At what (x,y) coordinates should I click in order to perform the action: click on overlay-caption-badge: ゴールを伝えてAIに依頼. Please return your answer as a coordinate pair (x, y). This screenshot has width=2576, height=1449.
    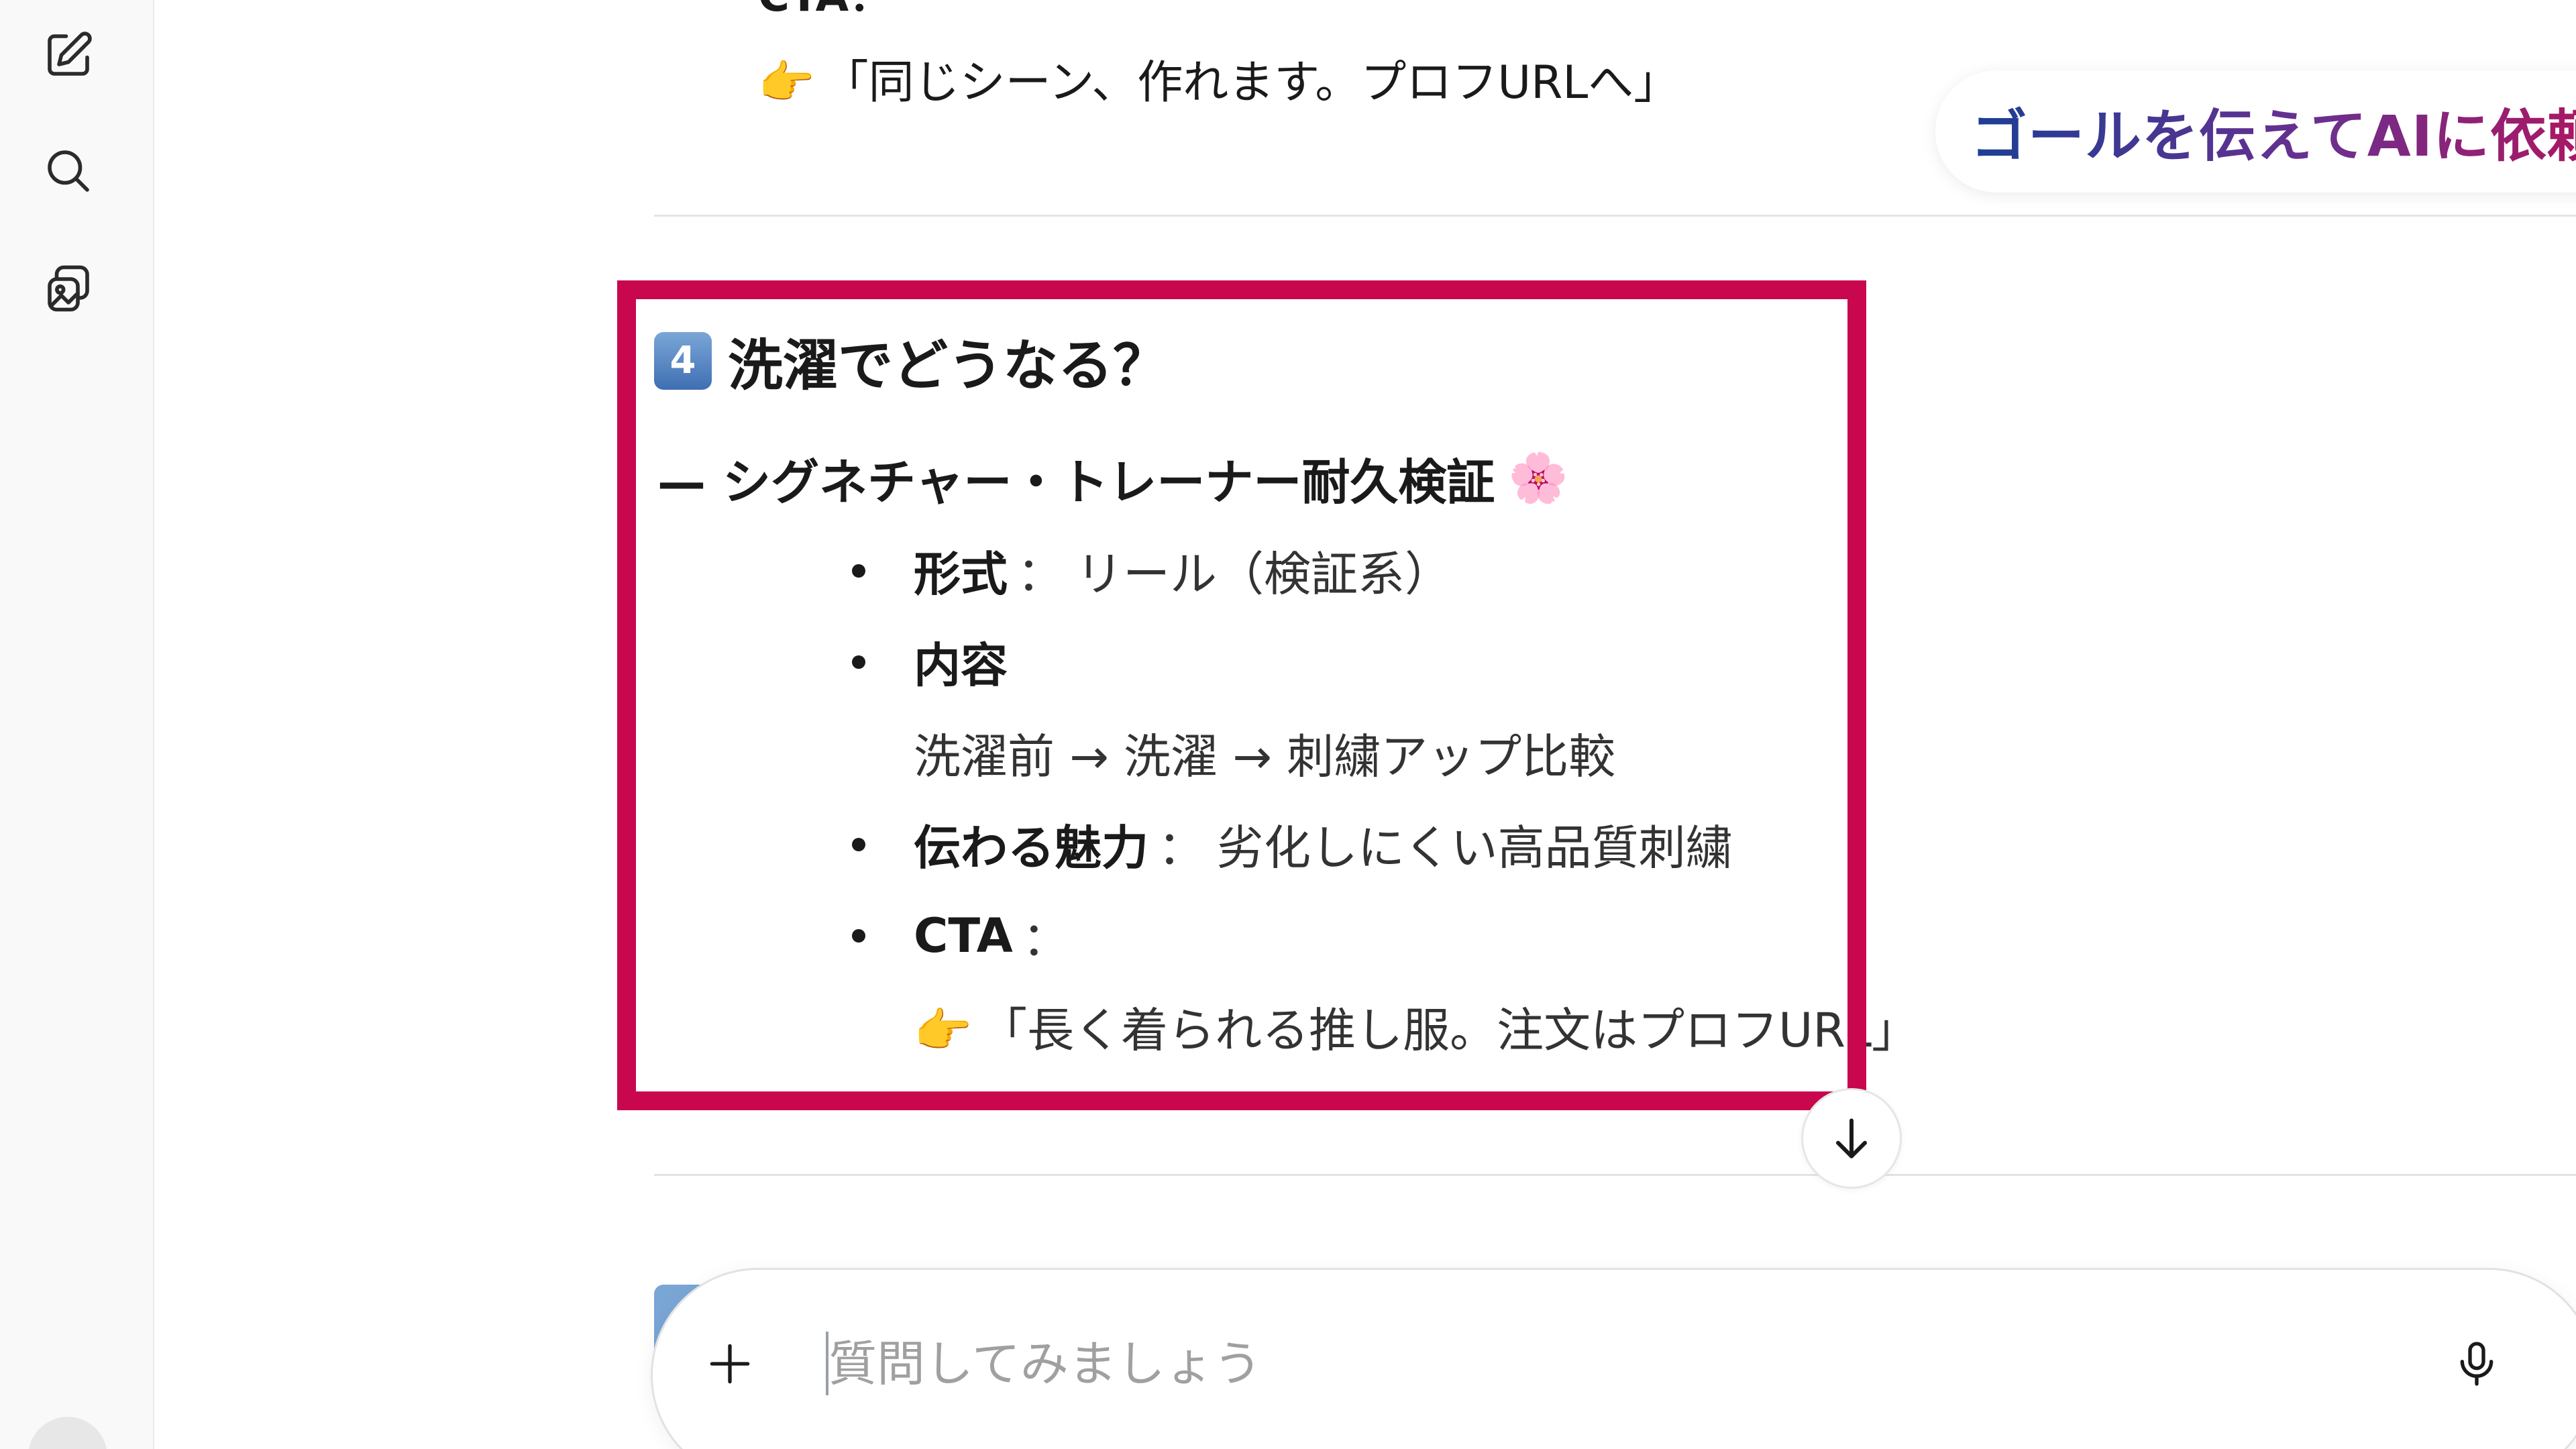
    Looking at the image, I should click on (2255, 131).